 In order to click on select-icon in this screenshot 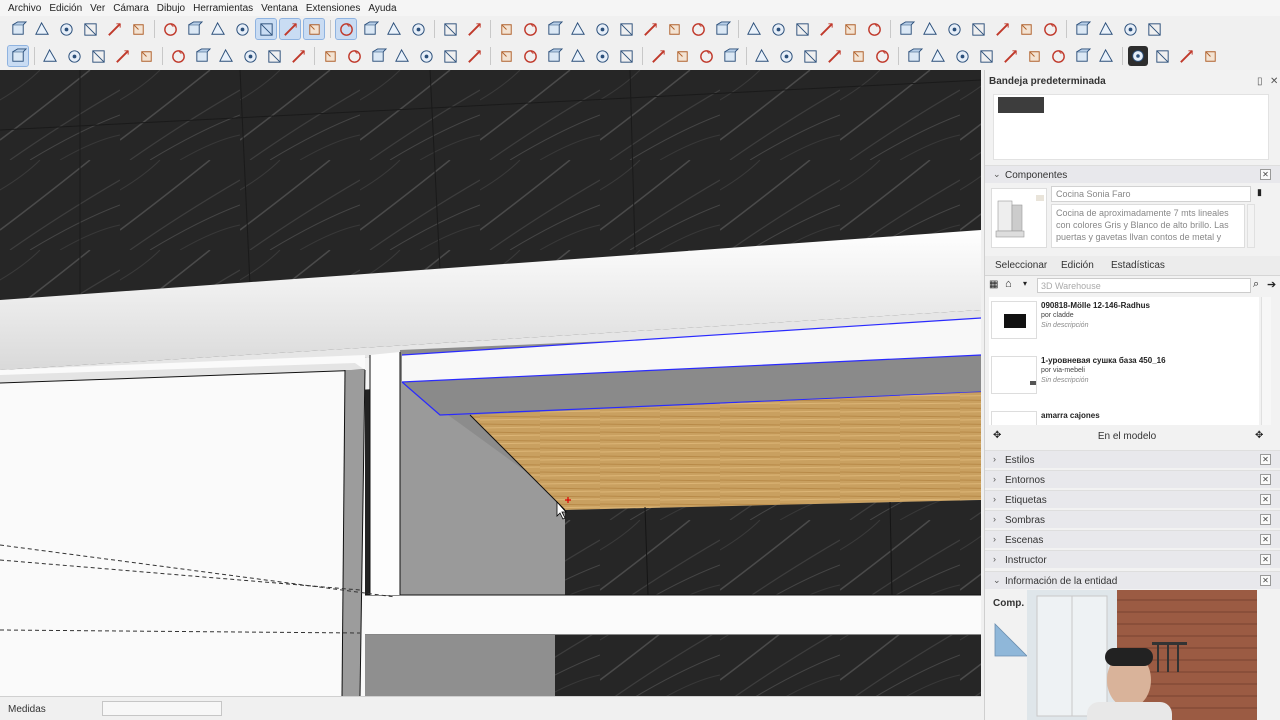, I will do `click(18, 56)`.